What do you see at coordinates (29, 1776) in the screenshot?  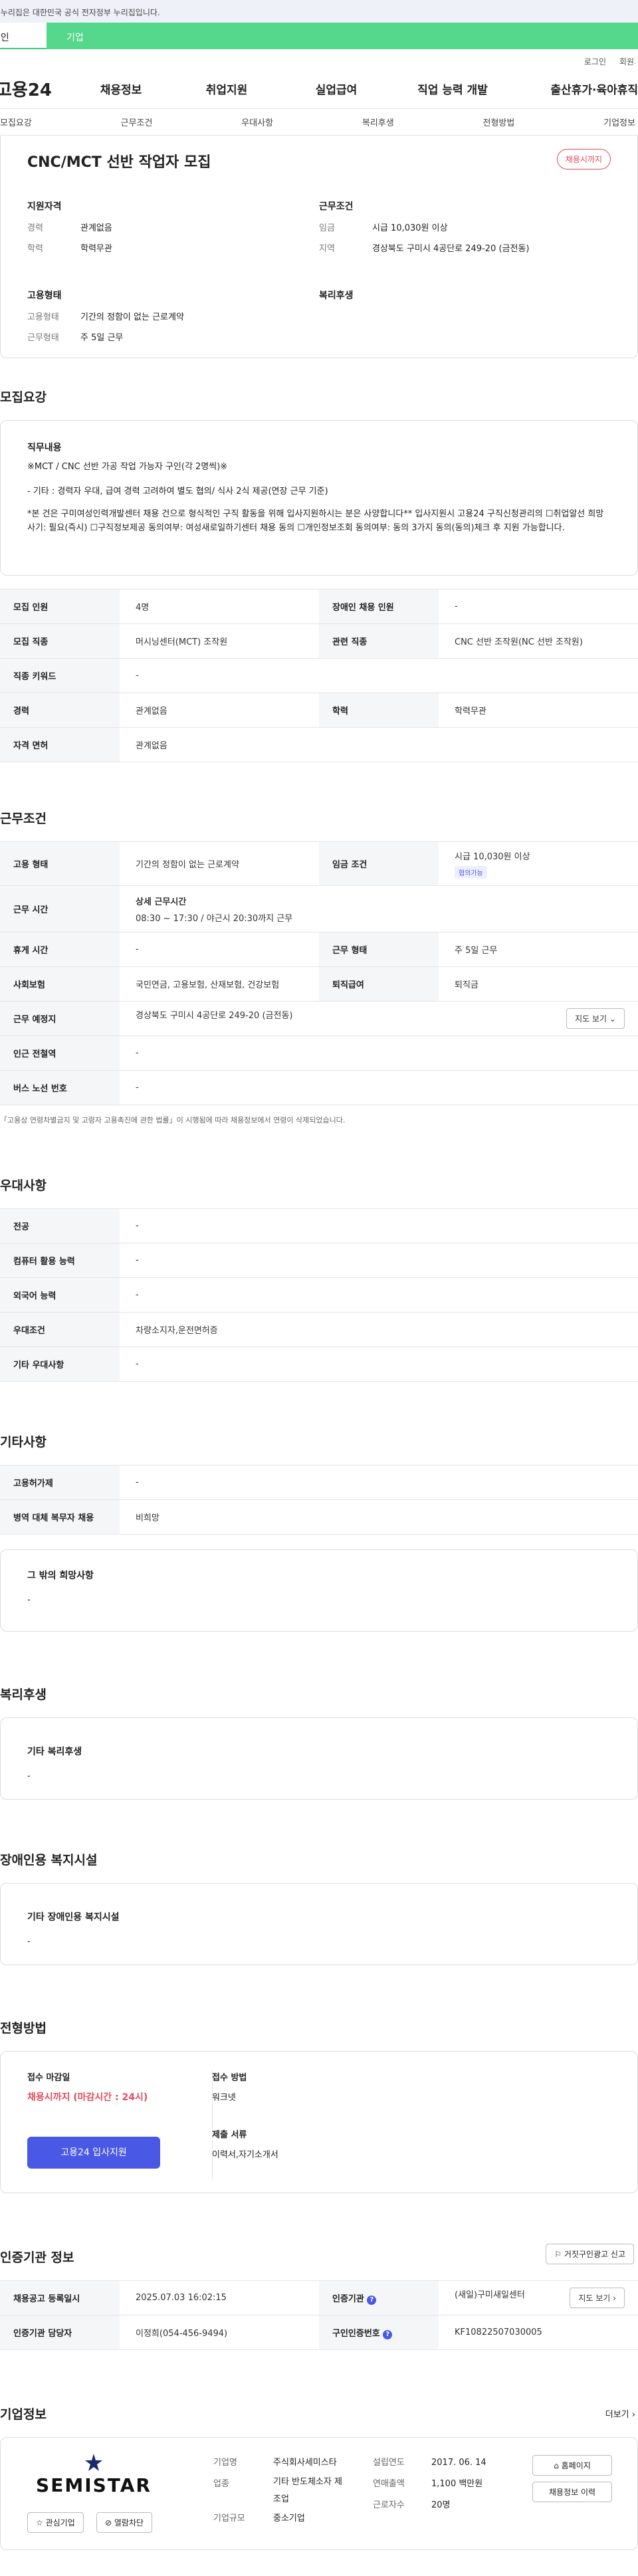 I see `welfare-box-value: -` at bounding box center [29, 1776].